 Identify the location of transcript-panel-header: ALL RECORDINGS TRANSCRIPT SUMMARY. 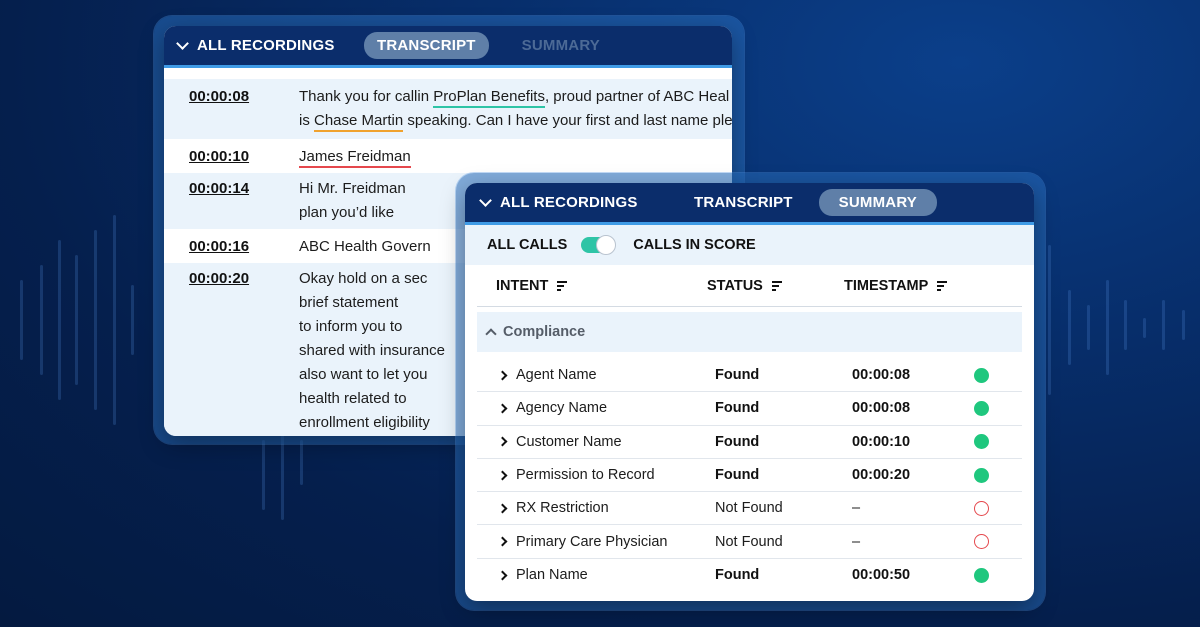
(448, 47).